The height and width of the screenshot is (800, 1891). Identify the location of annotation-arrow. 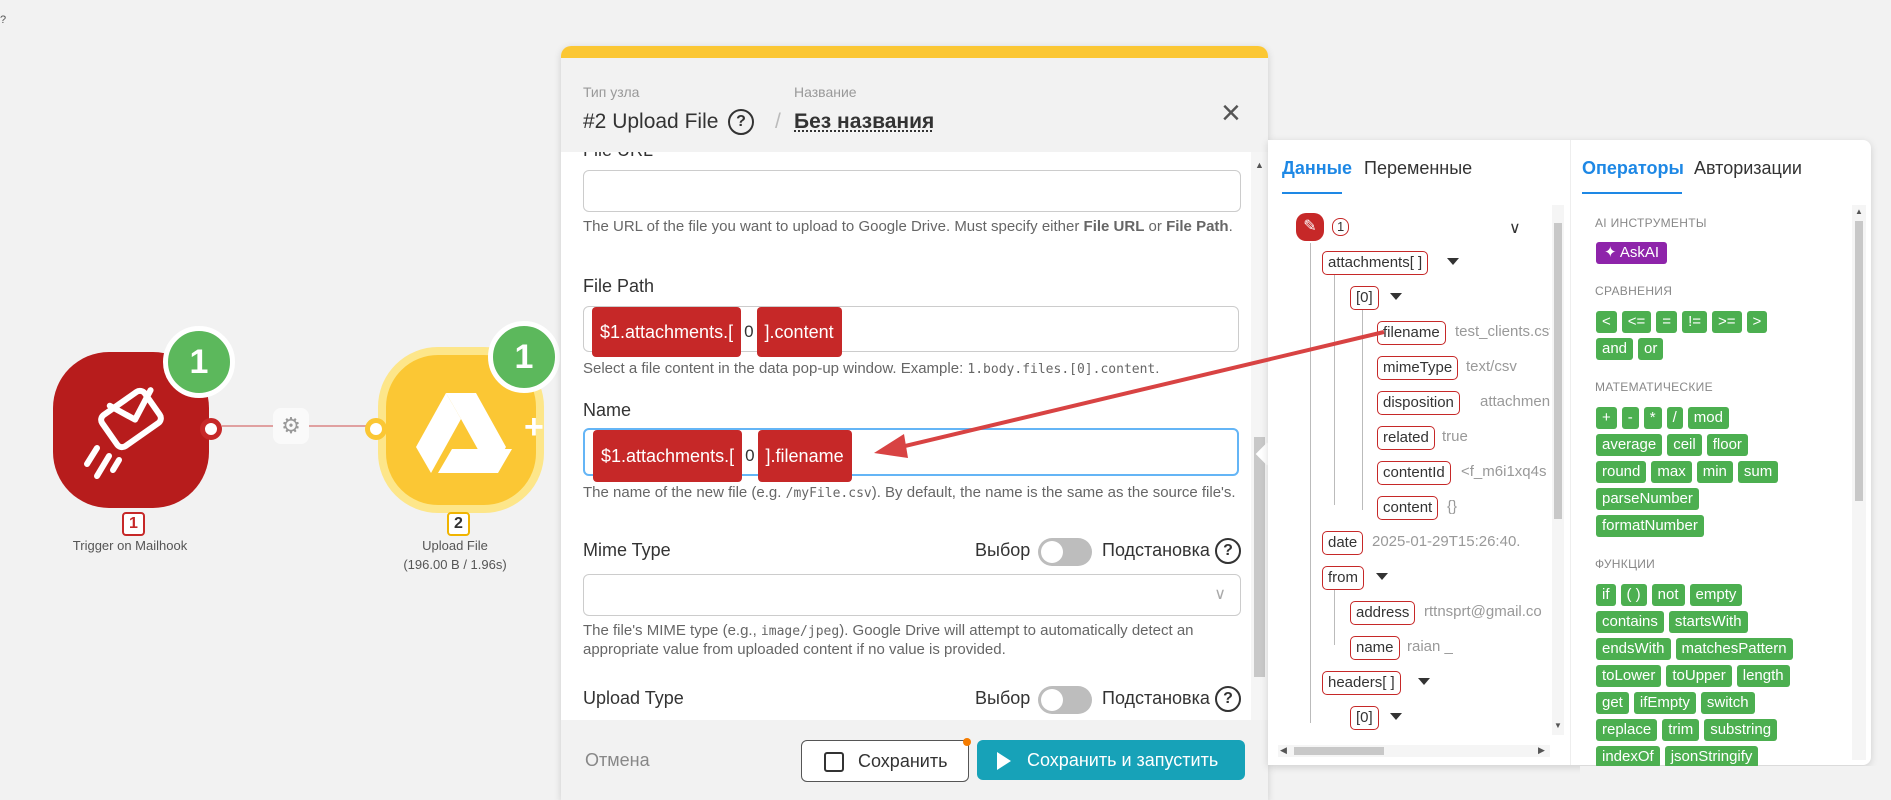
(1129, 394).